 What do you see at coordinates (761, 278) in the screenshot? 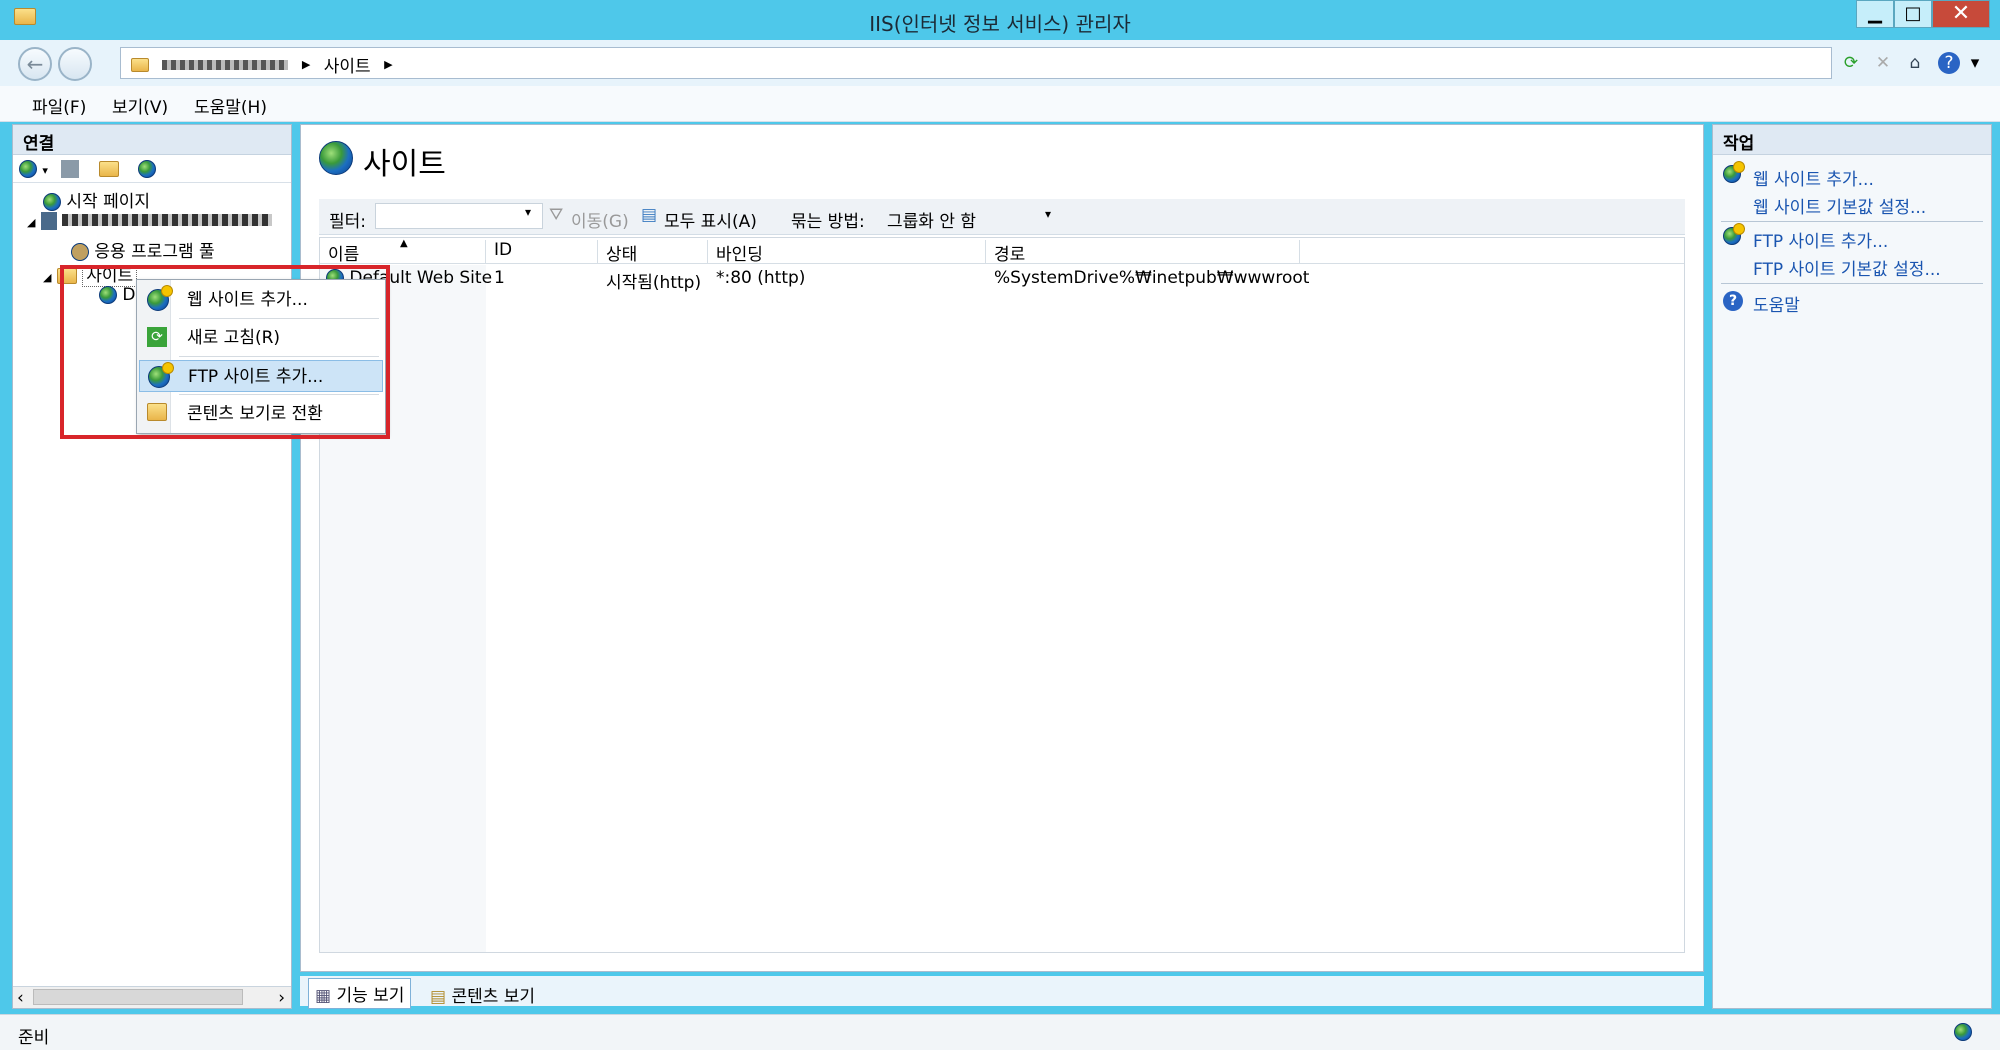
I see `cell-binding: *:80 (http)` at bounding box center [761, 278].